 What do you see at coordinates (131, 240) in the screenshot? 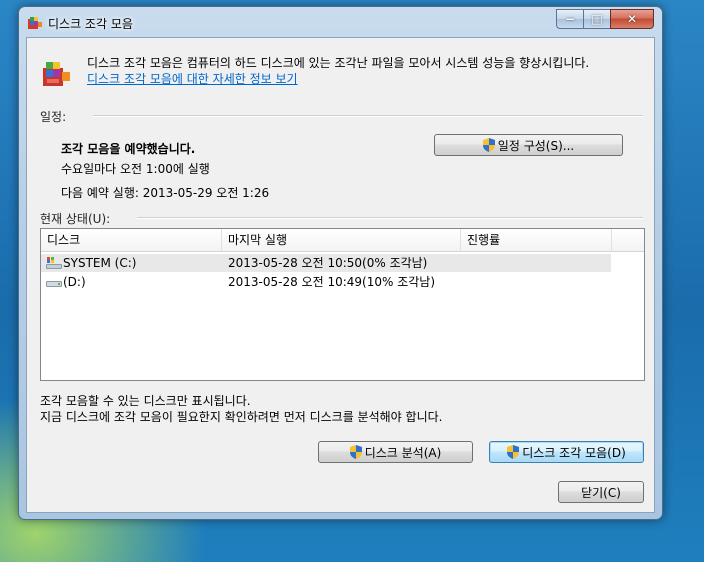
I see `column-header-disk: 디스크` at bounding box center [131, 240].